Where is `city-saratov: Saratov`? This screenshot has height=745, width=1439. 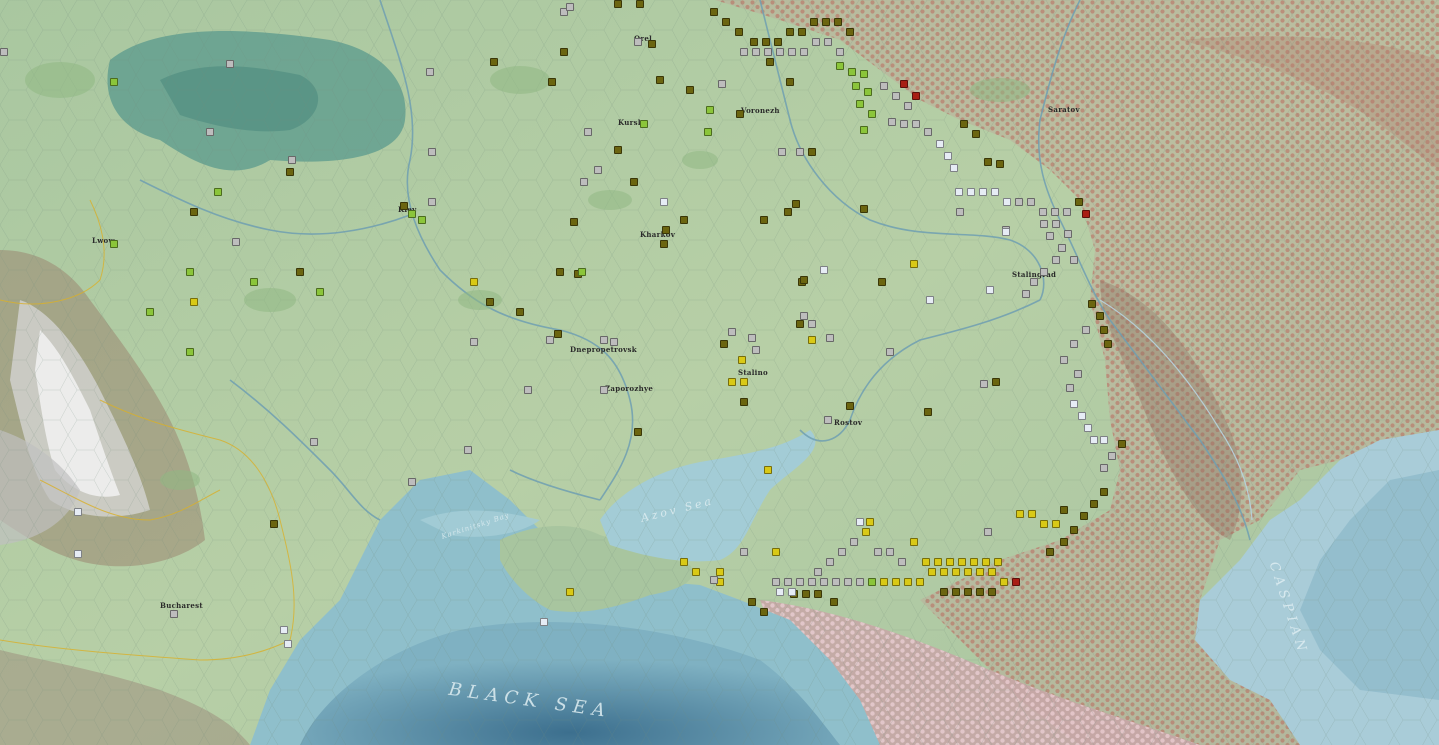 city-saratov: Saratov is located at coordinates (1064, 109).